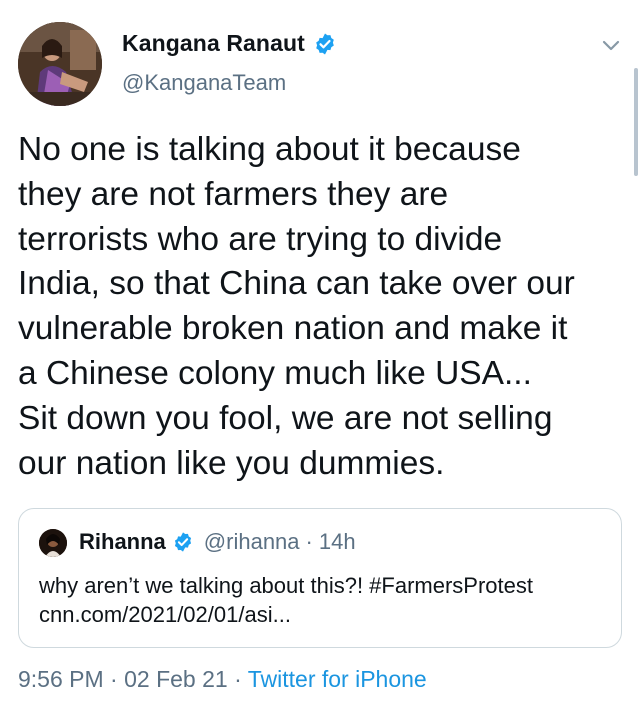 The height and width of the screenshot is (714, 640). I want to click on author-handle: @KanganaTeam, so click(204, 83).